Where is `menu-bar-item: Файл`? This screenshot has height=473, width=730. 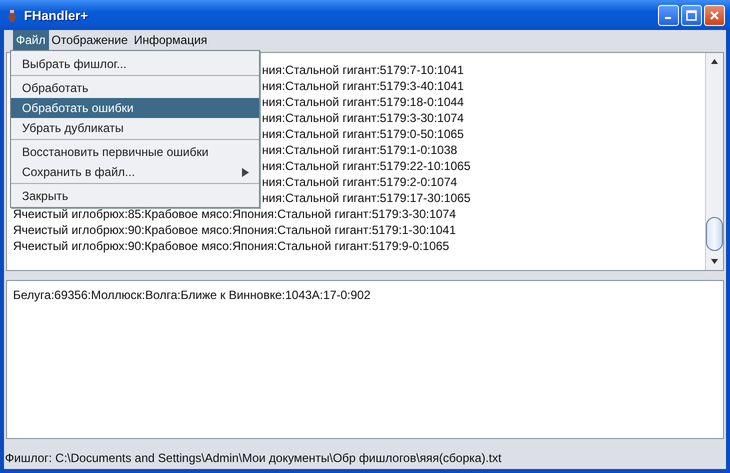 menu-bar-item: Файл is located at coordinates (31, 40).